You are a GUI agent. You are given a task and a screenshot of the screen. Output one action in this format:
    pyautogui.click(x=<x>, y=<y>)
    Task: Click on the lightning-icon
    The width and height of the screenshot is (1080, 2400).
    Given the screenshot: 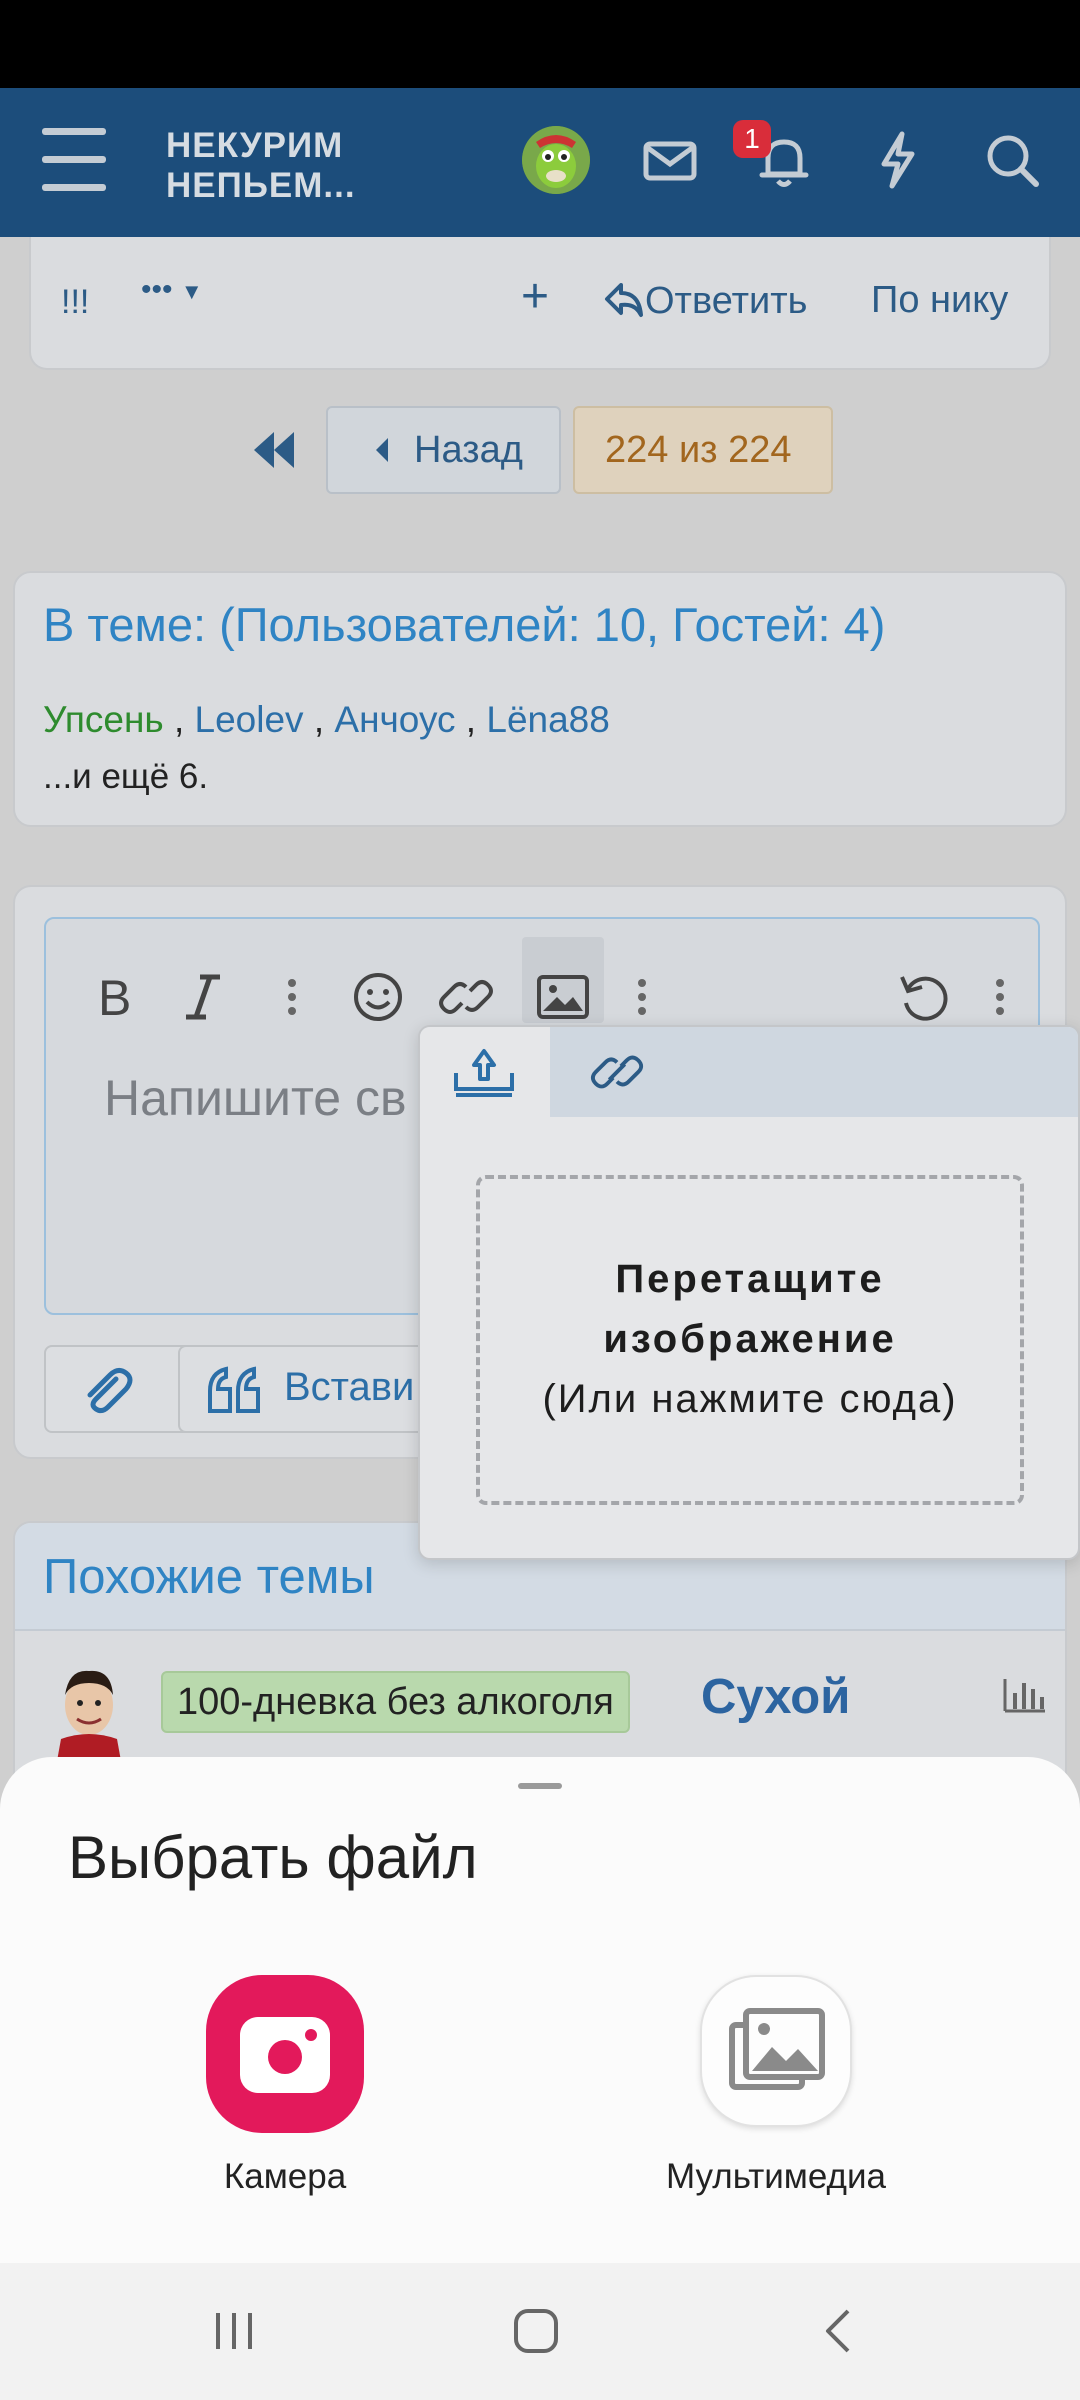 What is the action you would take?
    pyautogui.click(x=898, y=160)
    